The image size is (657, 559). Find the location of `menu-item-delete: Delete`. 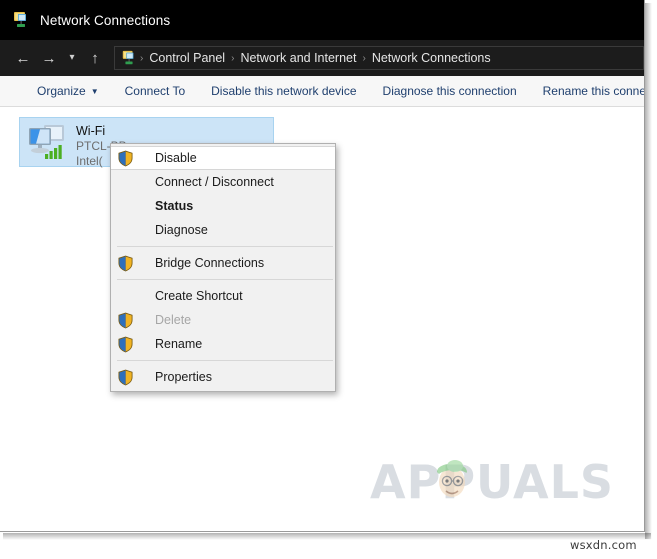

menu-item-delete: Delete is located at coordinates (223, 320).